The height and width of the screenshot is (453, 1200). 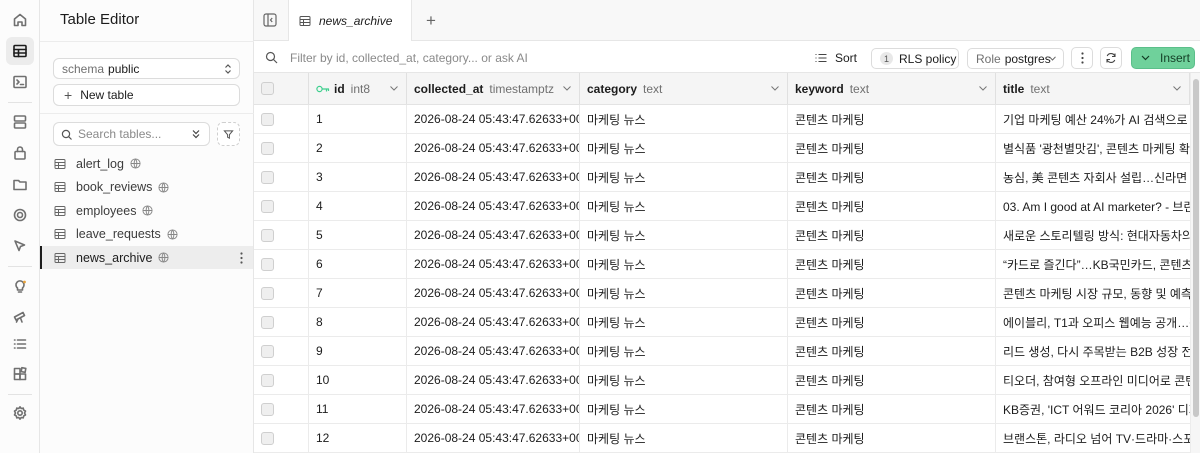 What do you see at coordinates (20, 344) in the screenshot?
I see `logs-icon` at bounding box center [20, 344].